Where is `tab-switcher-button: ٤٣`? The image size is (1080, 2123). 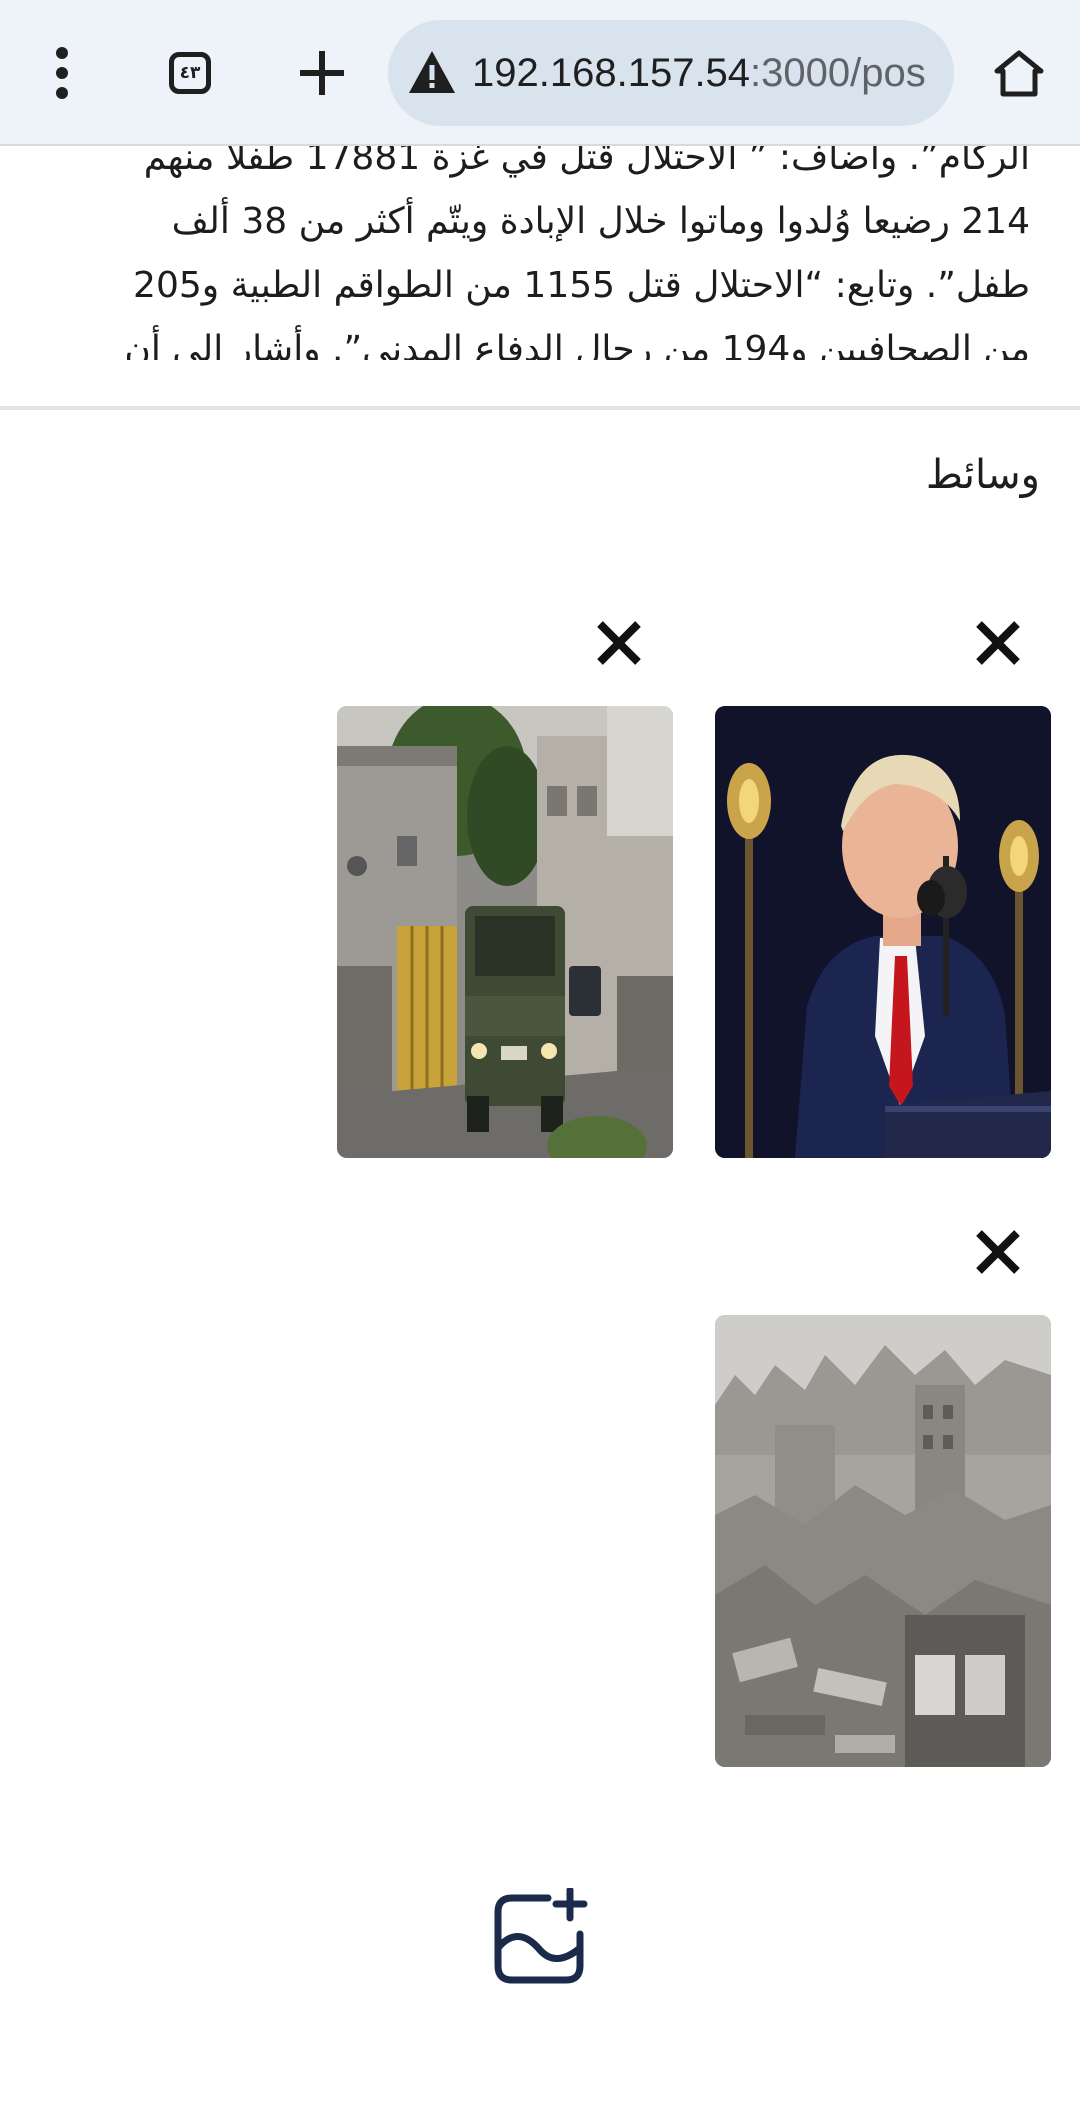 tab-switcher-button: ٤٣ is located at coordinates (190, 73).